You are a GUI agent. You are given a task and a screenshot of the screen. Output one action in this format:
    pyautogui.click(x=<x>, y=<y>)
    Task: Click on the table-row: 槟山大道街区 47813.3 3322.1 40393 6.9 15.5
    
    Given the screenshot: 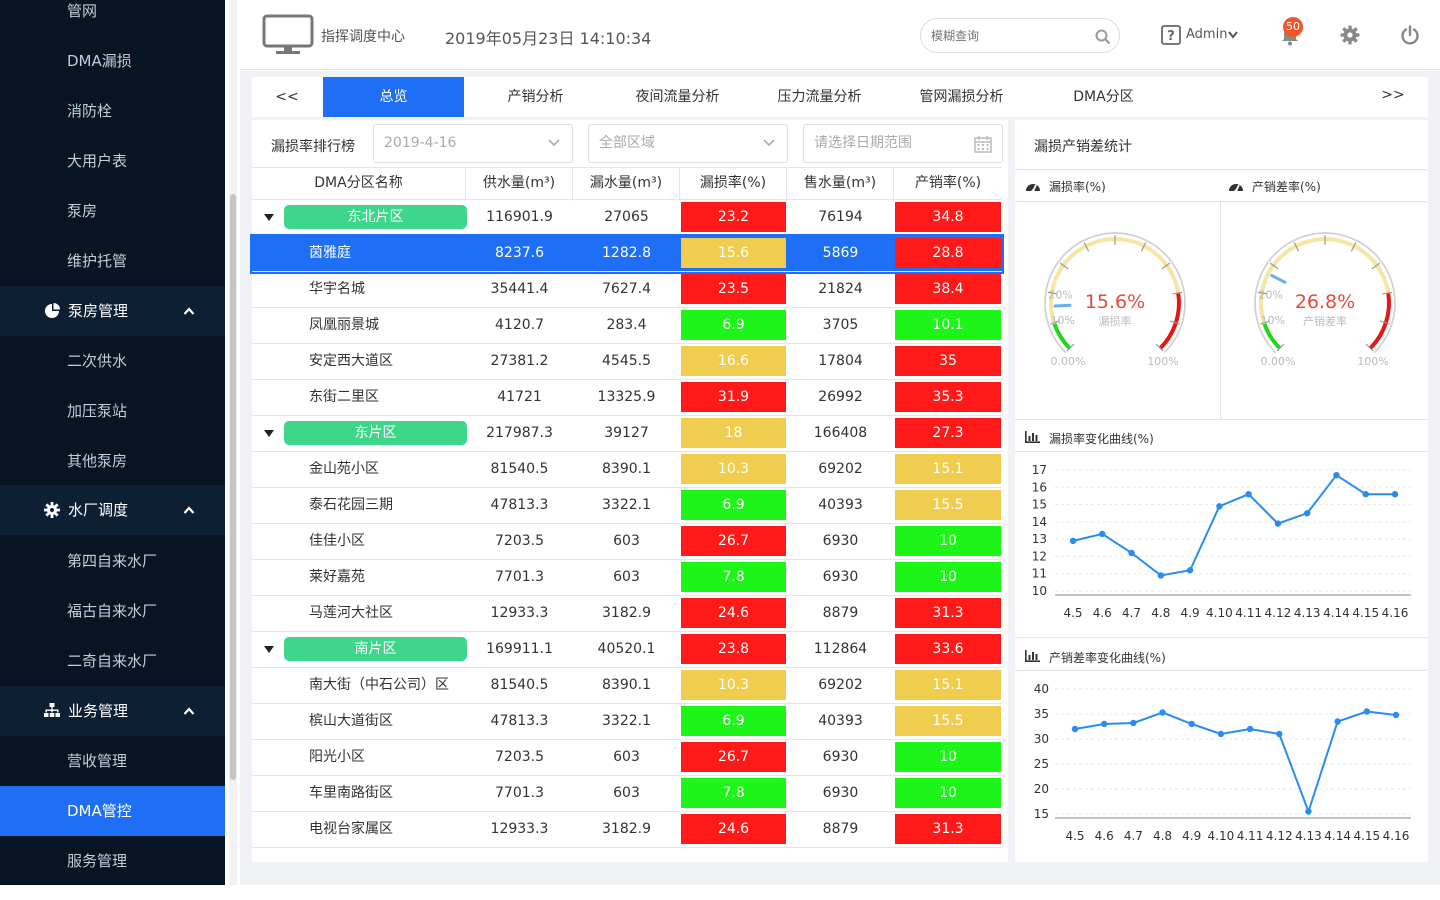 What is the action you would take?
    pyautogui.click(x=627, y=722)
    